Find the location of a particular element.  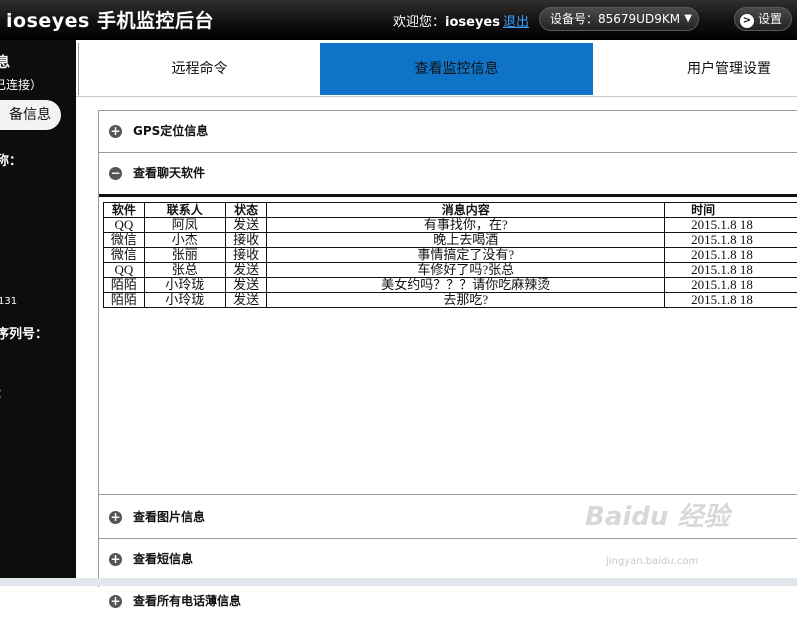

divider is located at coordinates (448, 195).